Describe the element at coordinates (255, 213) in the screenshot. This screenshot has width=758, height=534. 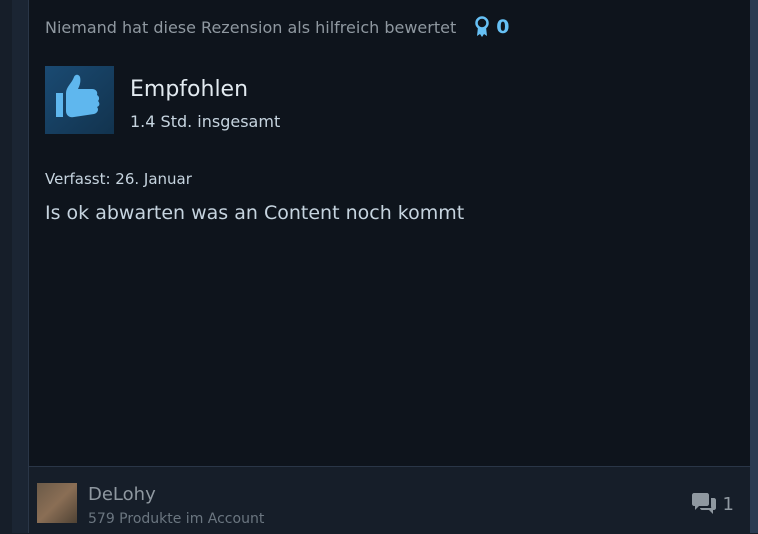
I see `review-body: Is ok abwarten was an Content noch kommt` at that location.